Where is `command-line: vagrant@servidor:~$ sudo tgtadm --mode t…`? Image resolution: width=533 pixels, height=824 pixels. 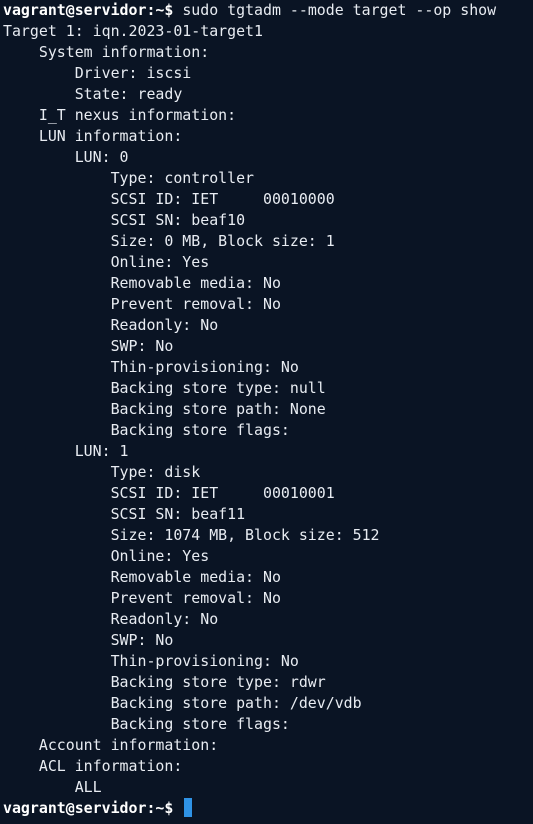 command-line: vagrant@servidor:~$ sudo tgtadm --mode t… is located at coordinates (268, 10).